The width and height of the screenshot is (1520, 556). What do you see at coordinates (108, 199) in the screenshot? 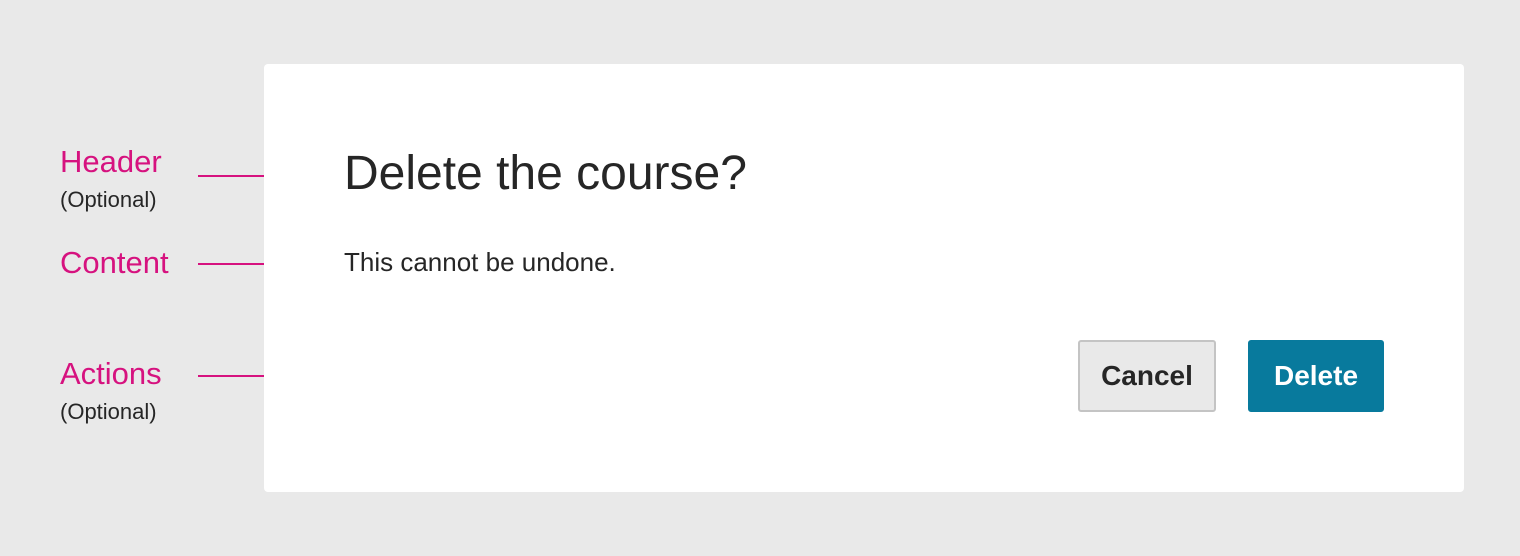
I see `annotation-header-note: (Optional)` at bounding box center [108, 199].